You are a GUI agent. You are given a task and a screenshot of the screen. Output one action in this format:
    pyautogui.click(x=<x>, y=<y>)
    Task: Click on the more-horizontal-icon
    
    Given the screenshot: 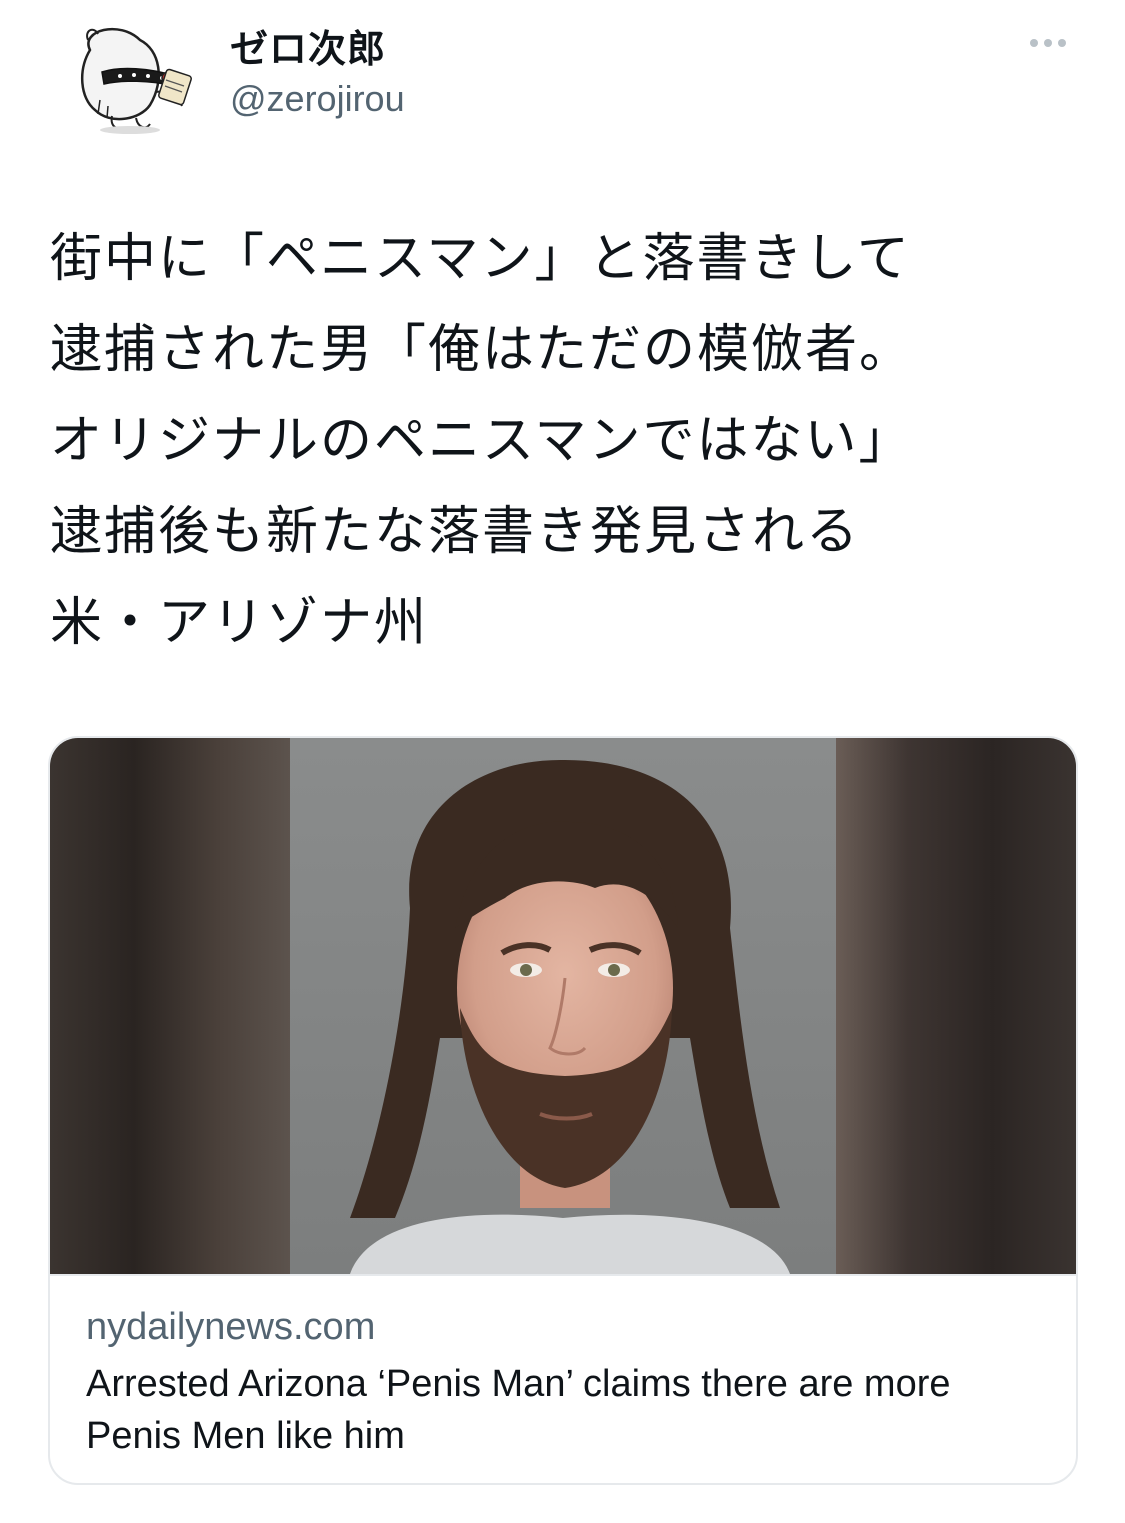 What is the action you would take?
    pyautogui.click(x=1034, y=43)
    